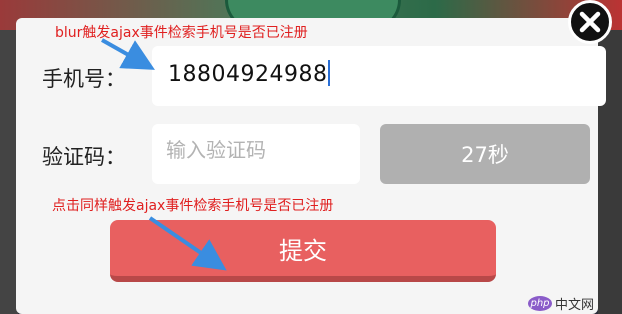 This screenshot has height=314, width=622. What do you see at coordinates (181, 33) in the screenshot?
I see `annotation-blur: blur触发ajax事件检索手机号是否已注册` at bounding box center [181, 33].